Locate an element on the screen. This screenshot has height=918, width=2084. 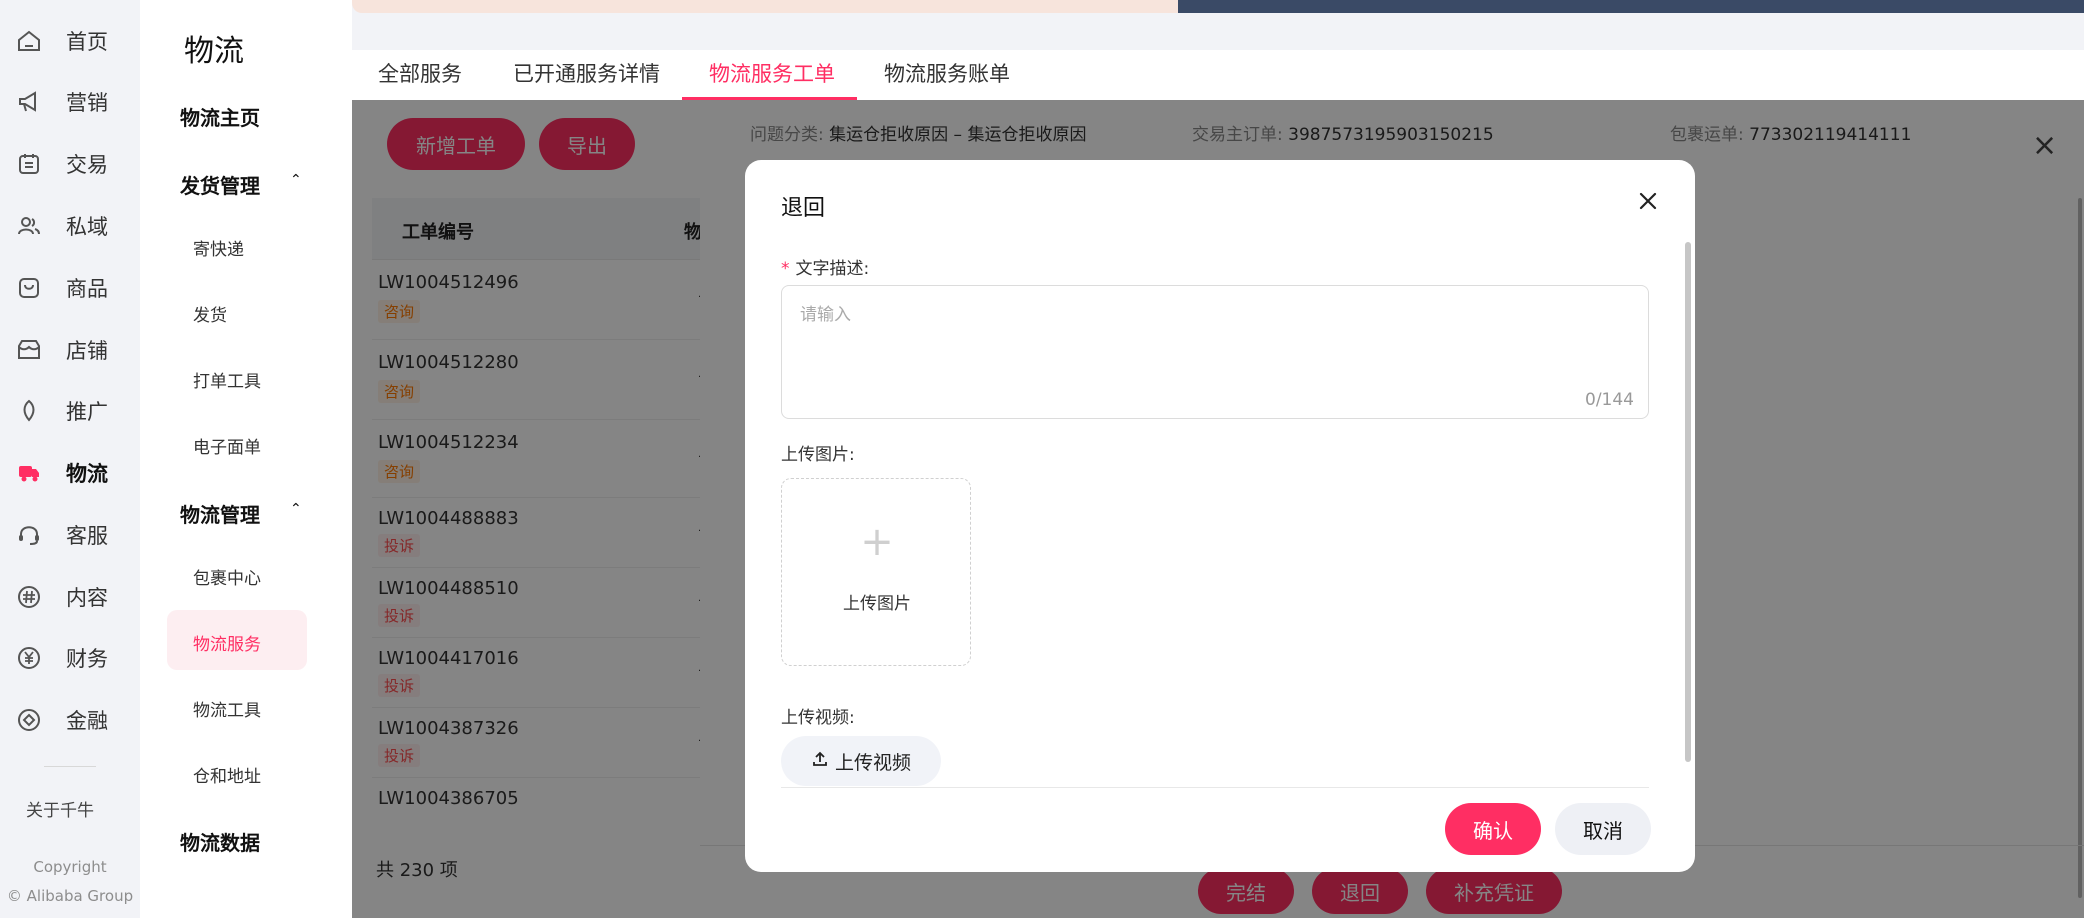
megaphone-icon is located at coordinates (29, 102).